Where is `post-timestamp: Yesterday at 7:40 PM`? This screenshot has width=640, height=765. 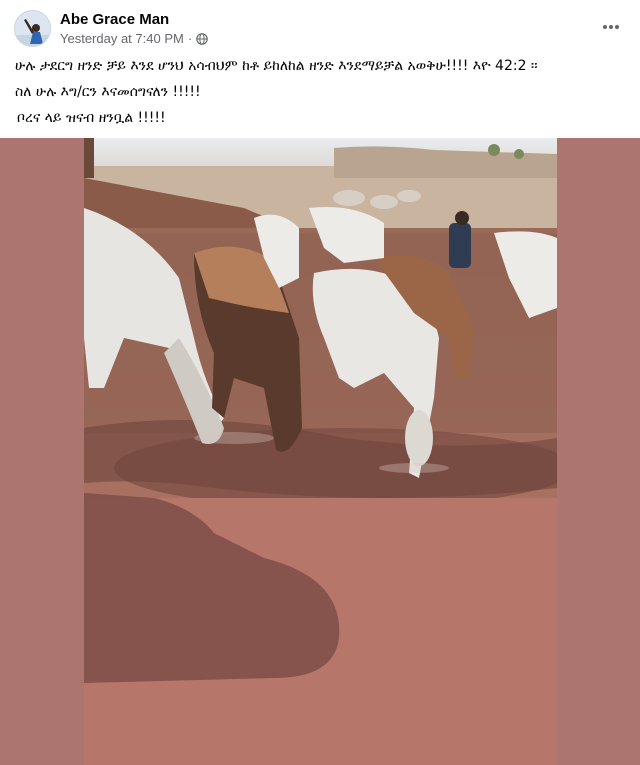
post-timestamp: Yesterday at 7:40 PM is located at coordinates (122, 38).